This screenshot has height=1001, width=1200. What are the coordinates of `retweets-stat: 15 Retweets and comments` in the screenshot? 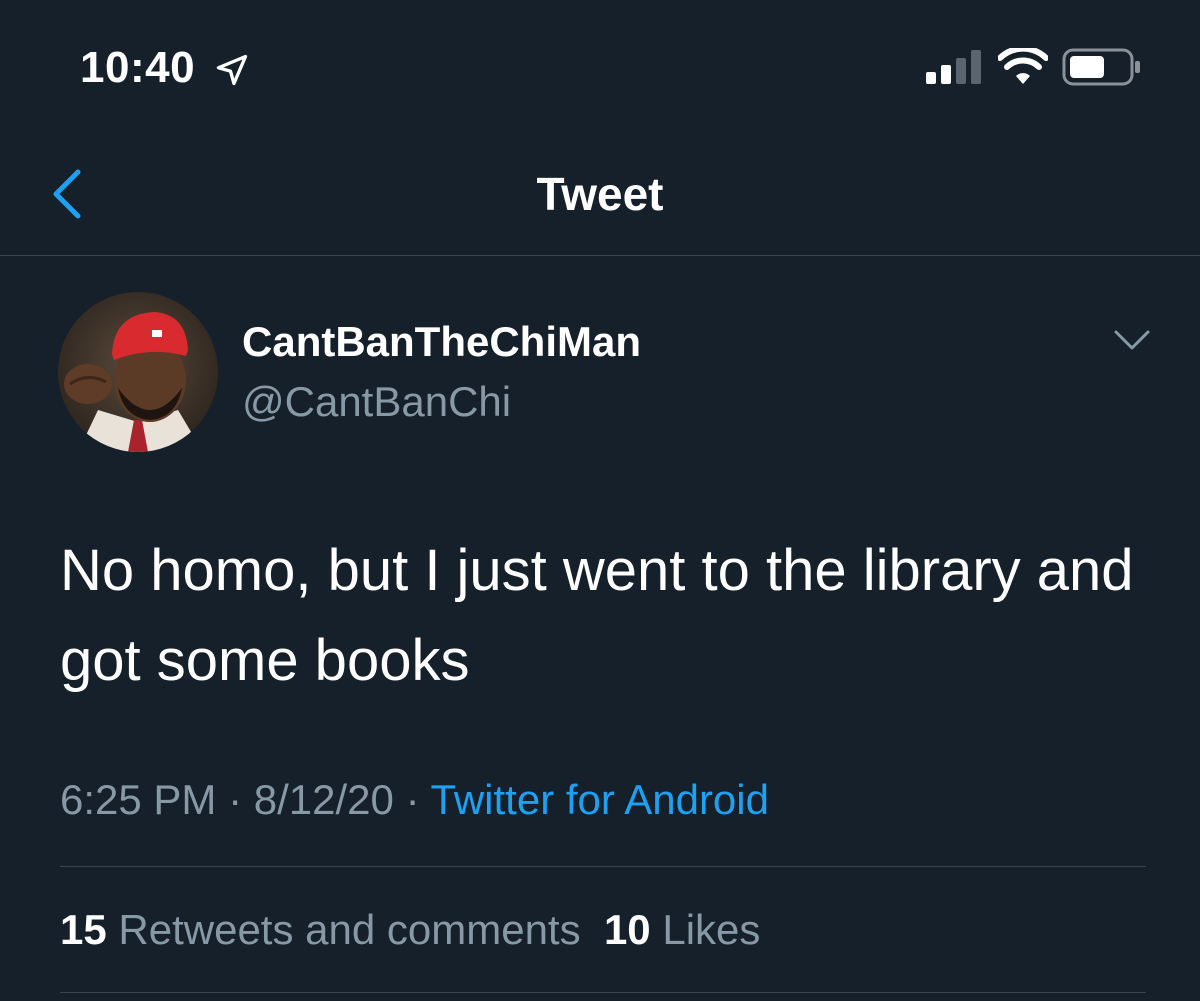 It's located at (320, 929).